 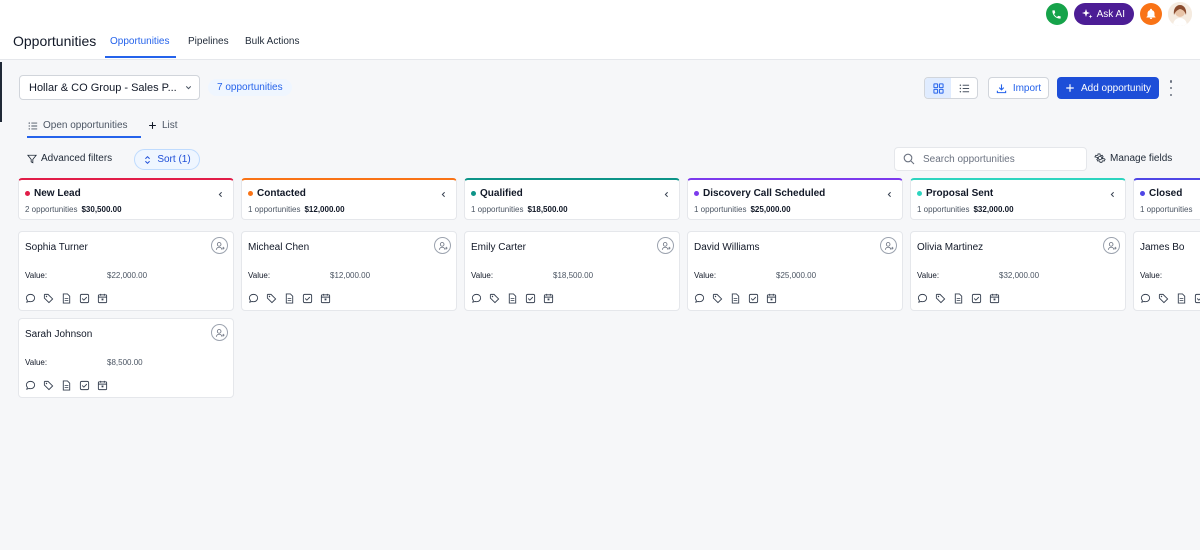 What do you see at coordinates (1166, 271) in the screenshot?
I see `opportunity-card: James Bo Value:` at bounding box center [1166, 271].